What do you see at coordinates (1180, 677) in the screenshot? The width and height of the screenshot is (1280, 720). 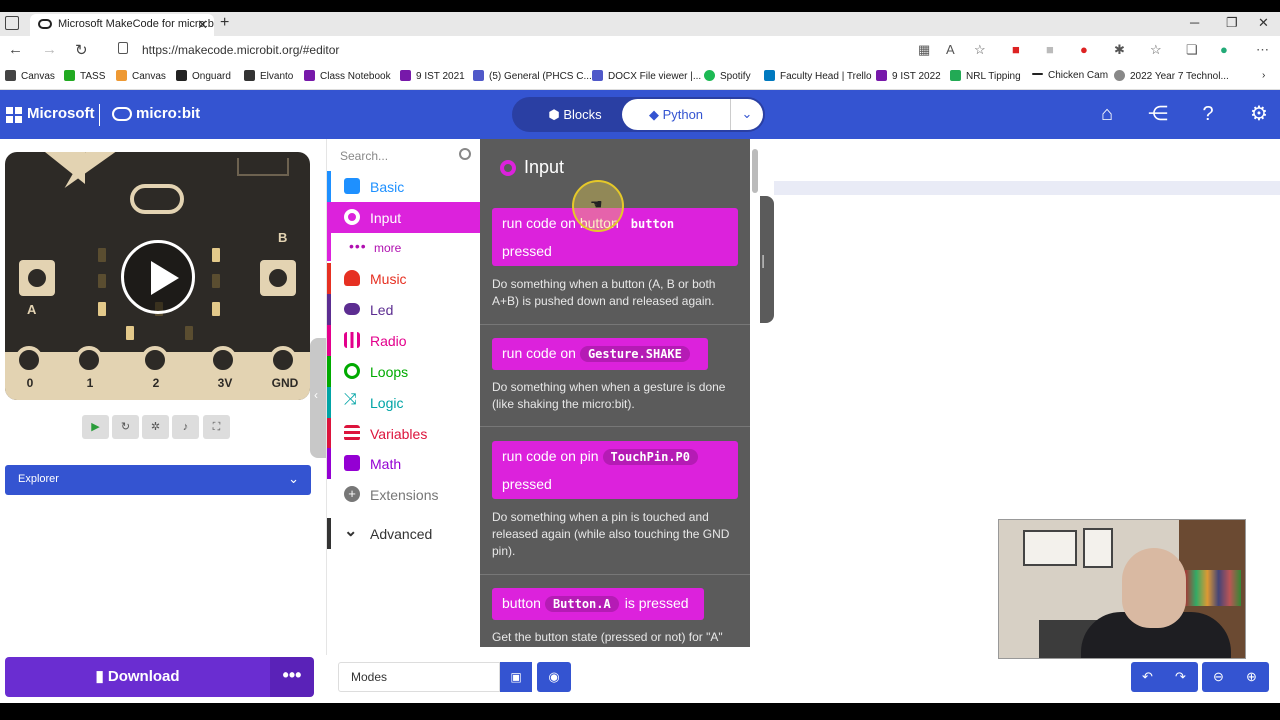 I see `redo-icon: ↷` at bounding box center [1180, 677].